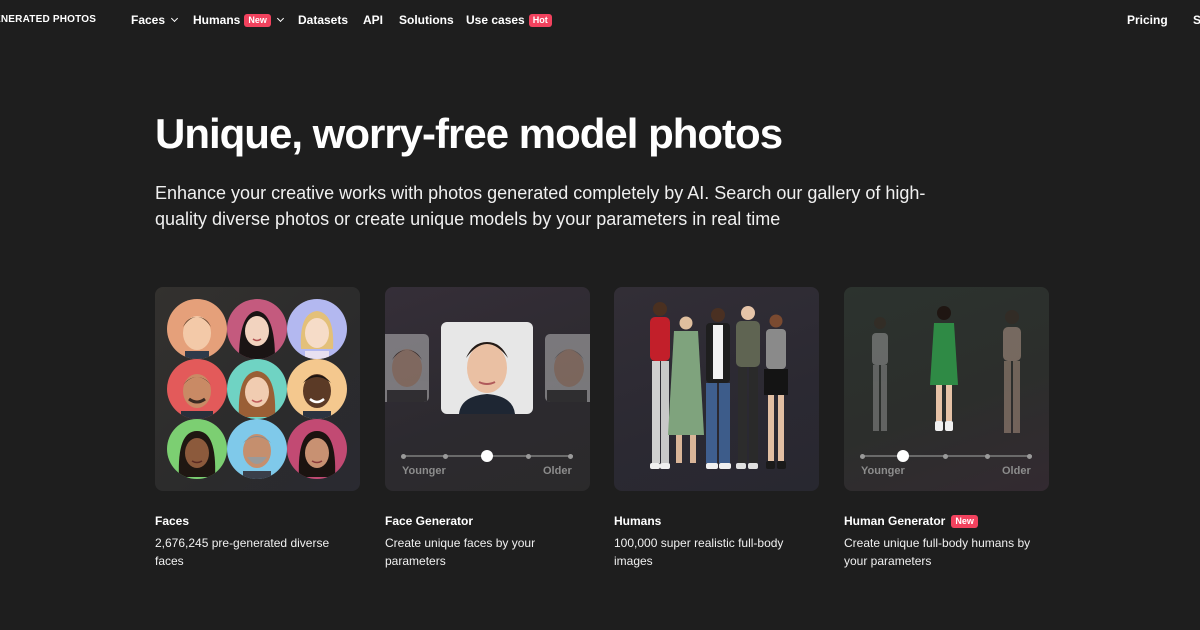 The height and width of the screenshot is (630, 1200). Describe the element at coordinates (469, 133) in the screenshot. I see `page-title: Unique, worry-free model photos` at that location.